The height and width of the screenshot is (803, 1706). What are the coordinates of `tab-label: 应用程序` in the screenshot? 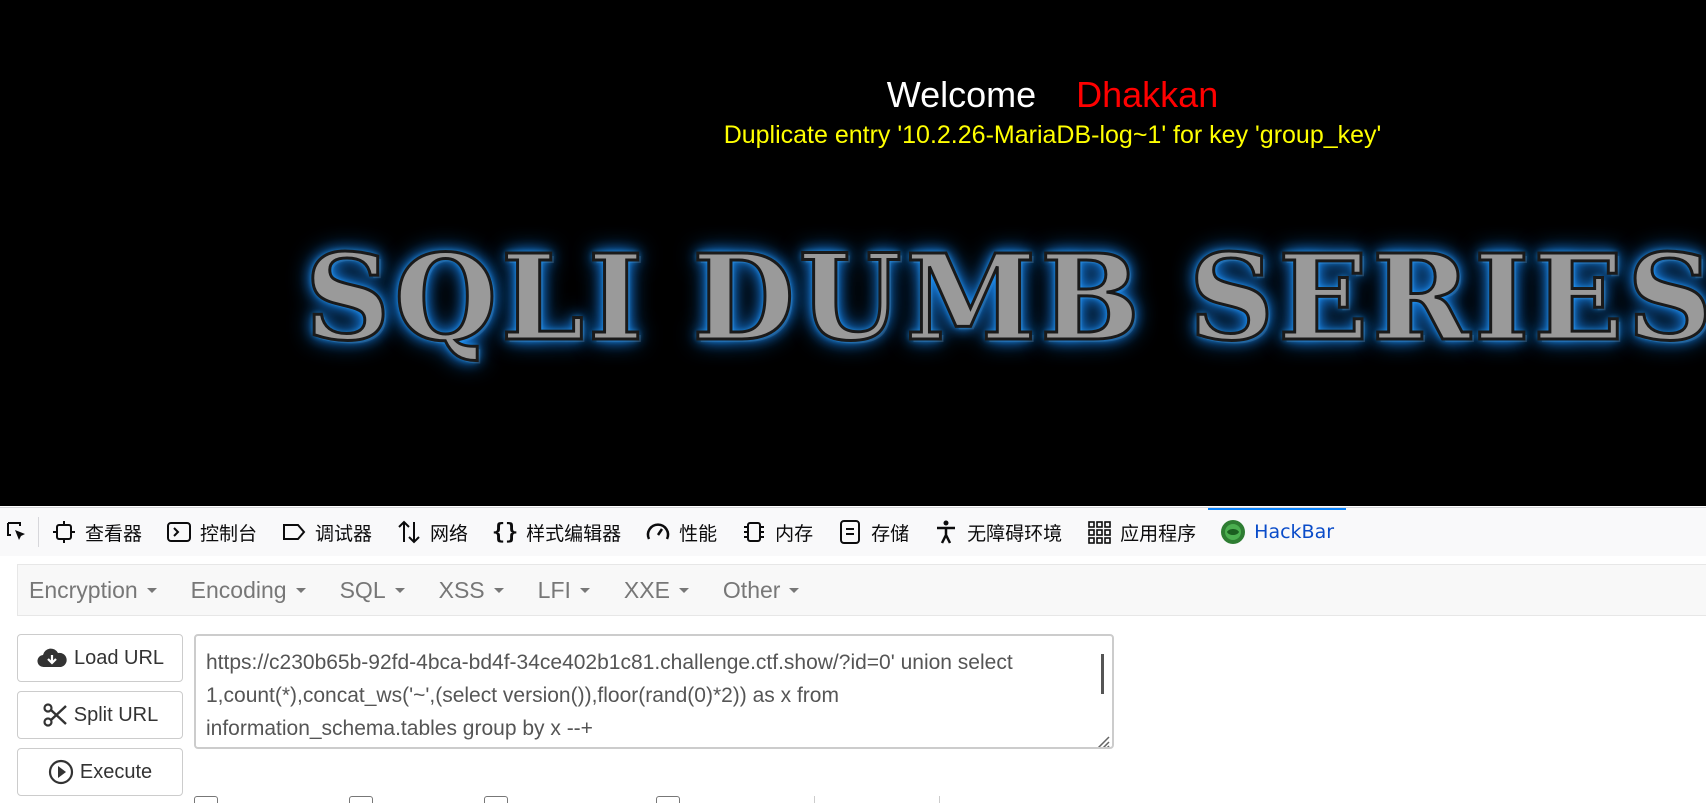 It's located at (1158, 533).